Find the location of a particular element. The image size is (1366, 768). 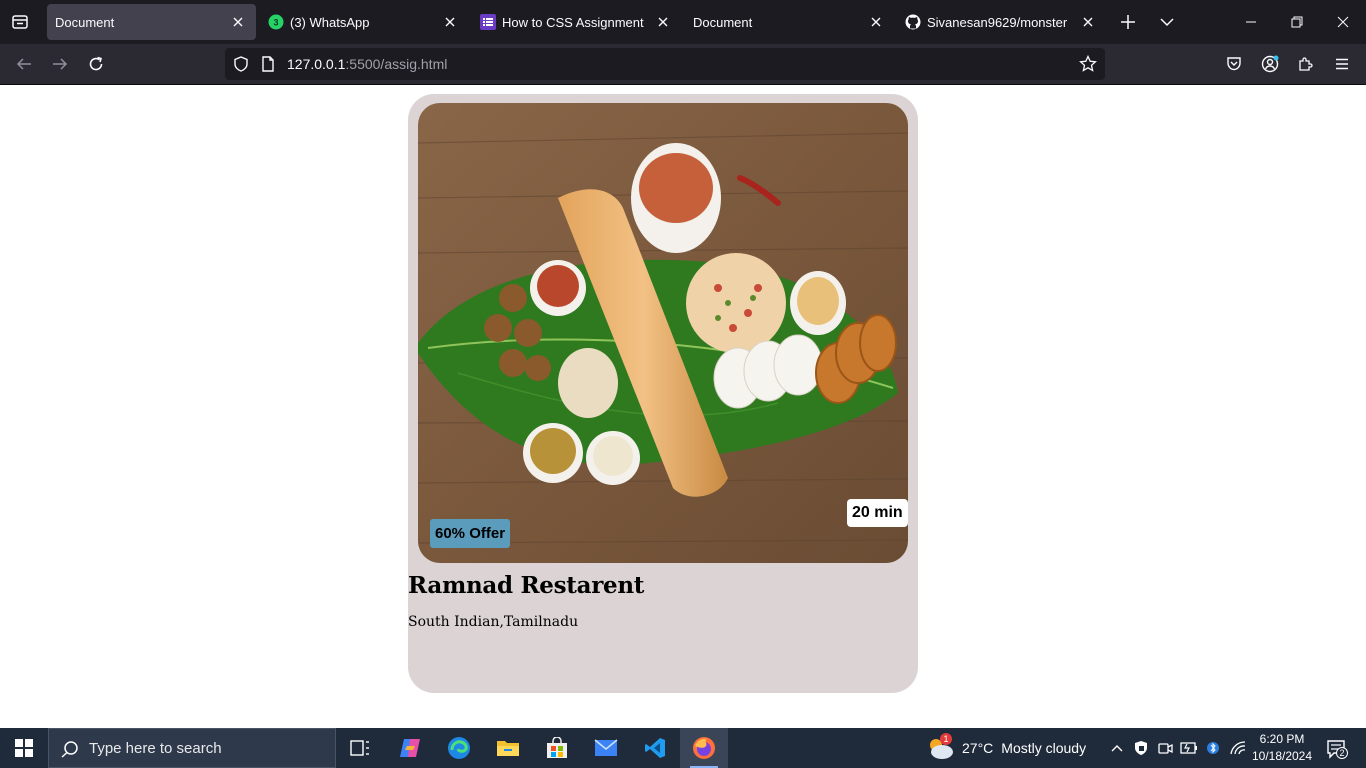

extensions-button is located at coordinates (1306, 64).